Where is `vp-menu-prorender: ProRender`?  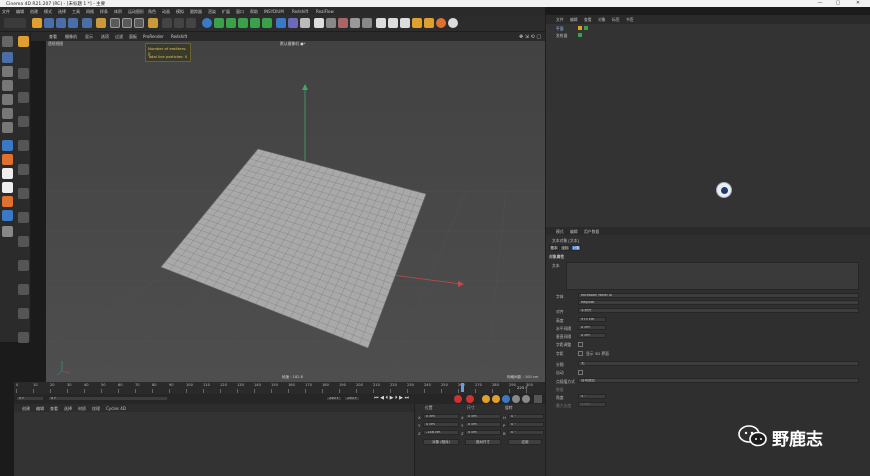
vp-menu-prorender: ProRender is located at coordinates (153, 36).